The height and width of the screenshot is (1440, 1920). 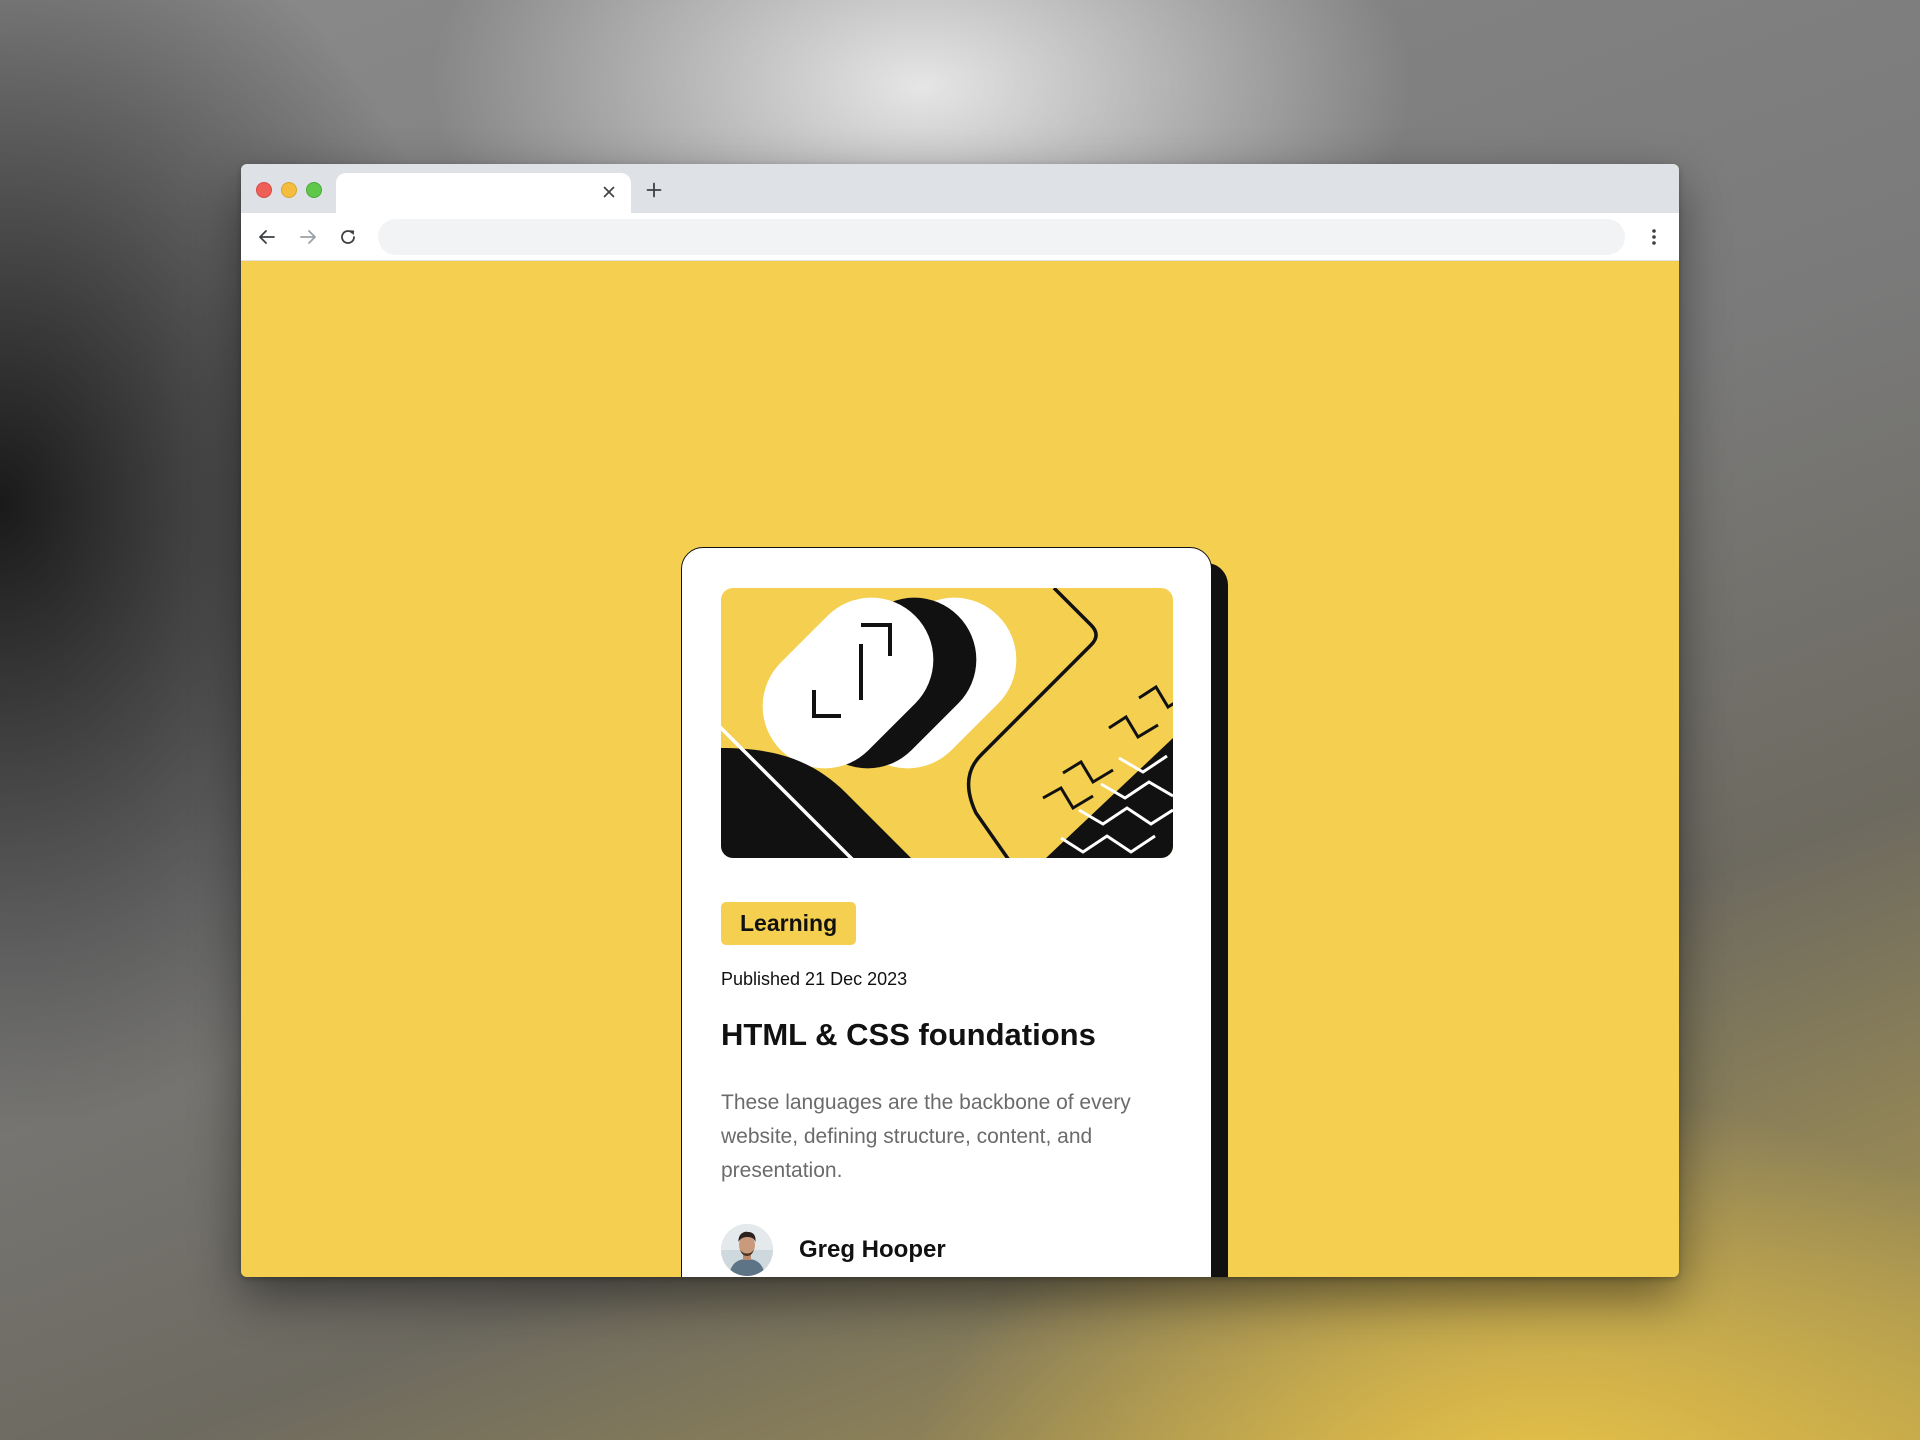 What do you see at coordinates (609, 192) in the screenshot?
I see `close-icon` at bounding box center [609, 192].